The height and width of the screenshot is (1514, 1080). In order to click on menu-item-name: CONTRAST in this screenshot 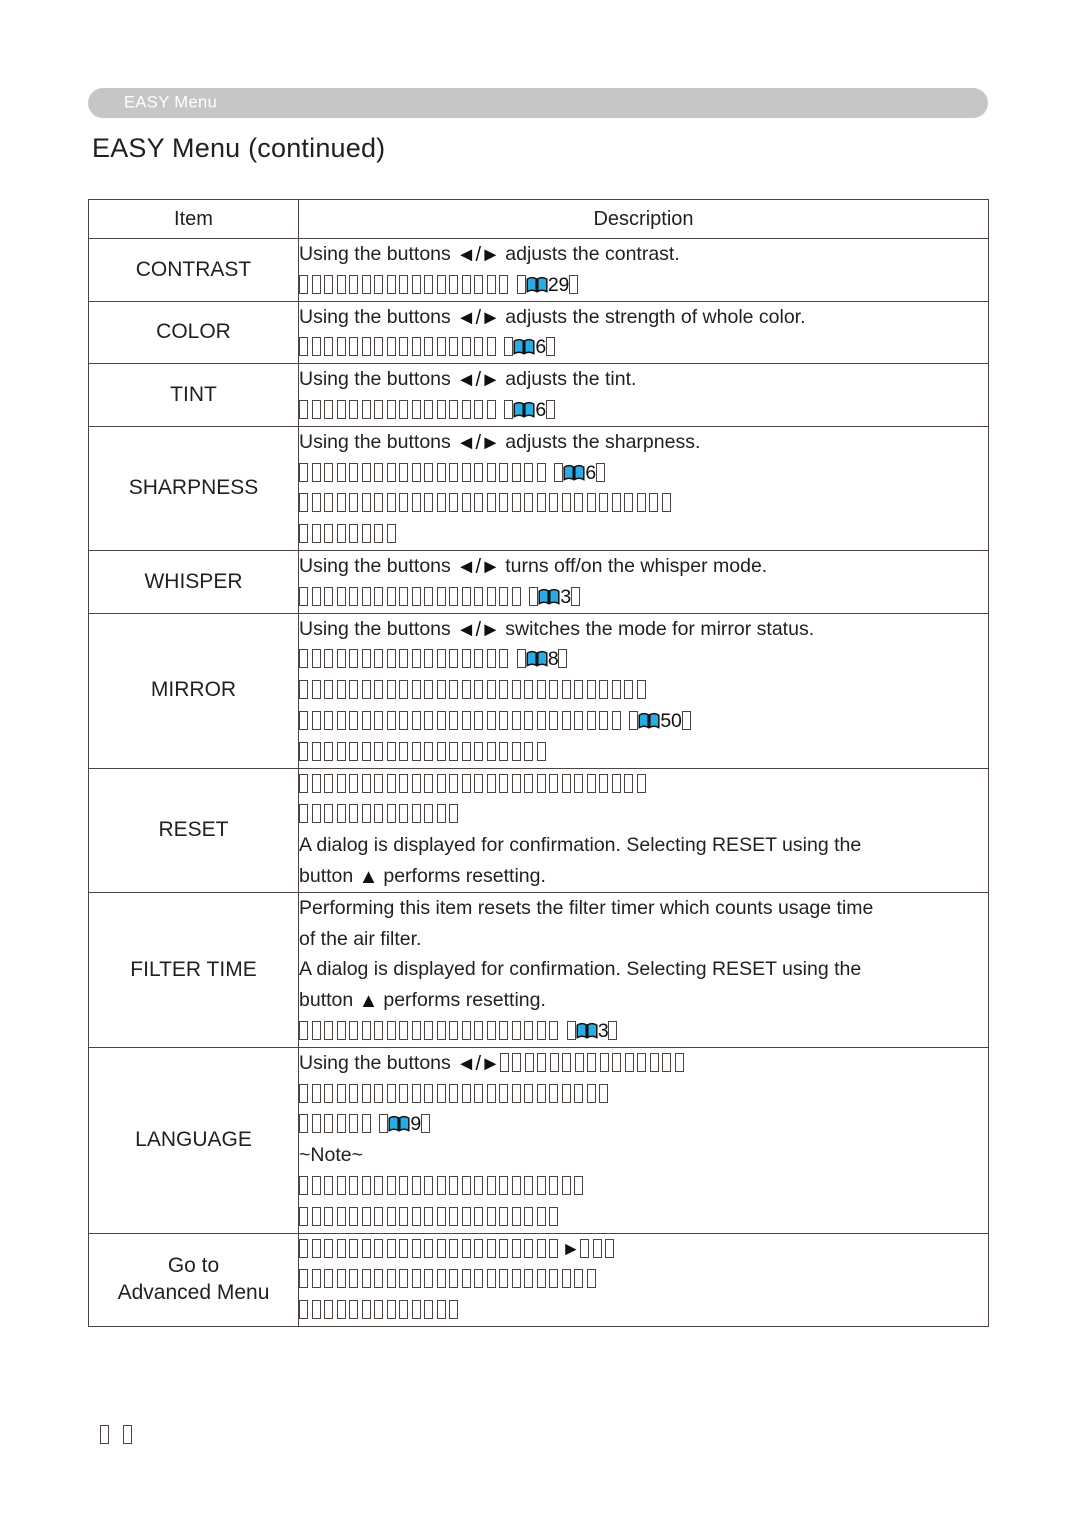, I will do `click(193, 270)`.